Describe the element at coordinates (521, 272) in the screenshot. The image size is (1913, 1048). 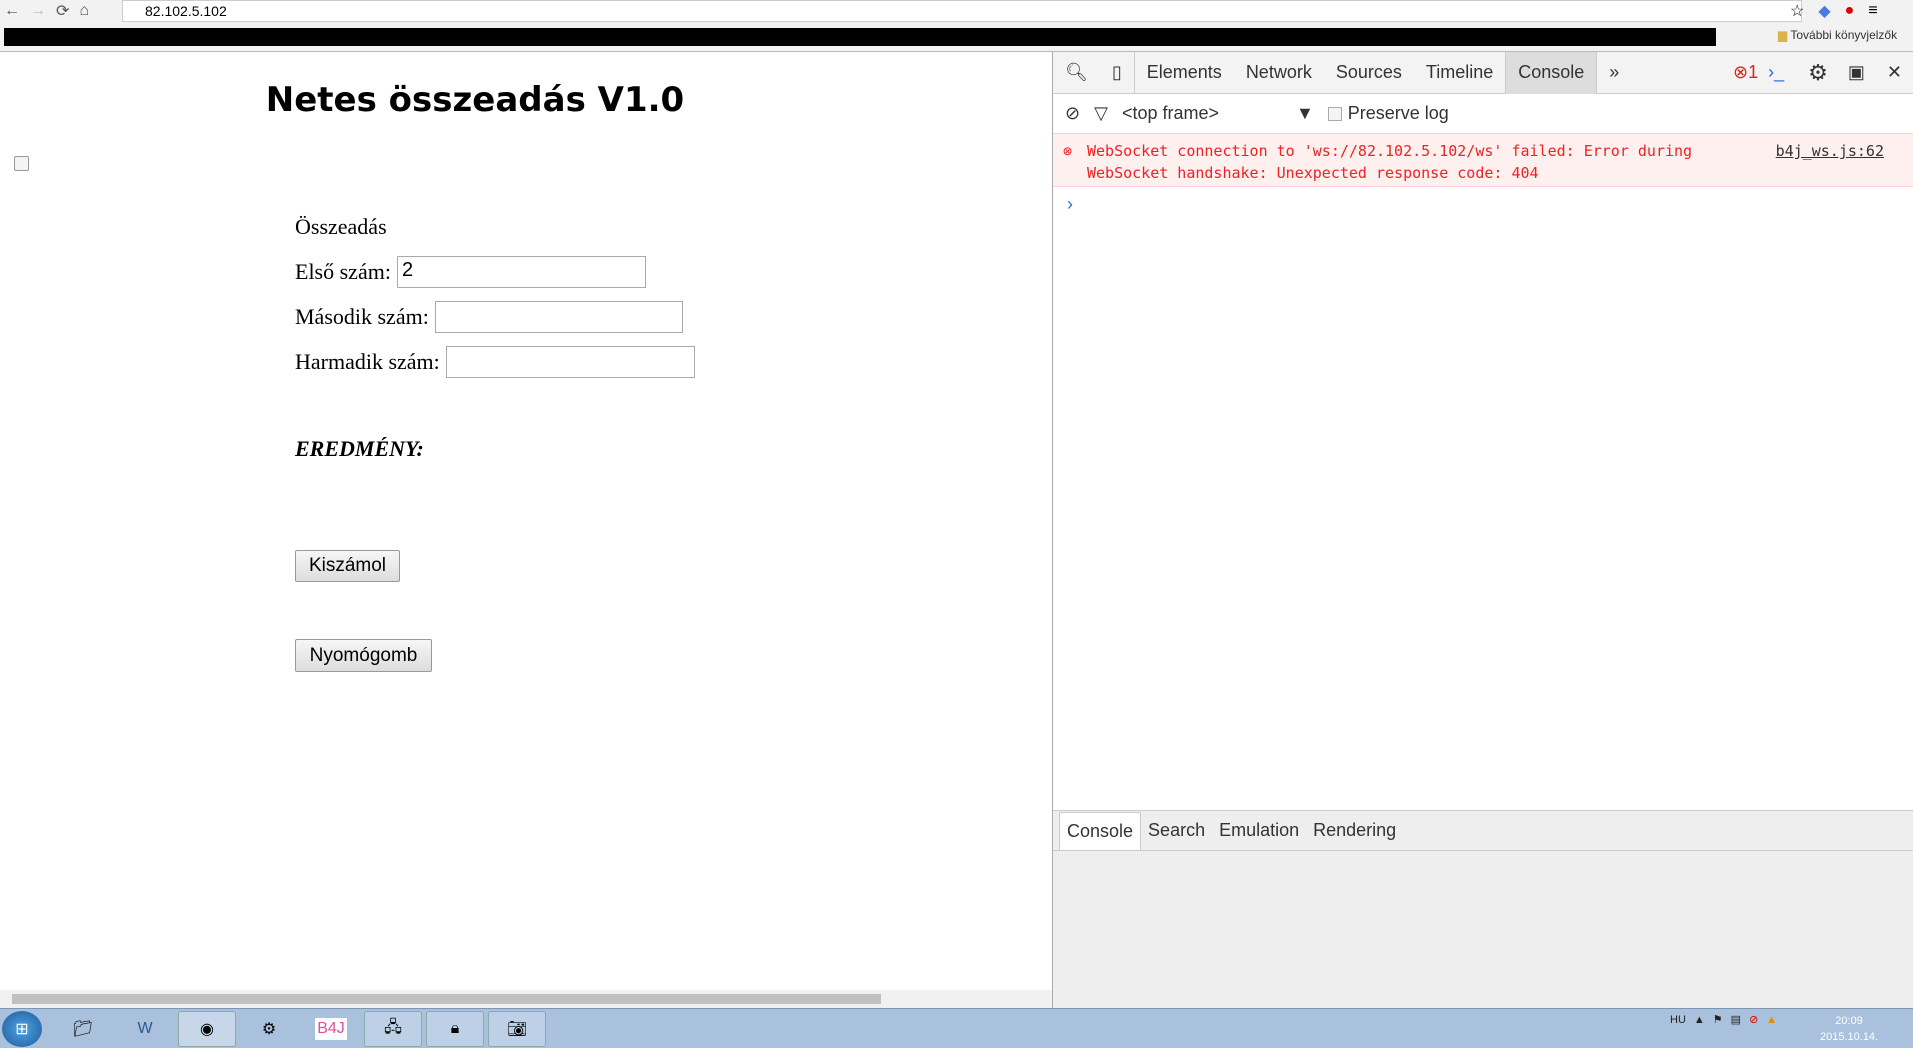
I see `first-number-input: 2` at that location.